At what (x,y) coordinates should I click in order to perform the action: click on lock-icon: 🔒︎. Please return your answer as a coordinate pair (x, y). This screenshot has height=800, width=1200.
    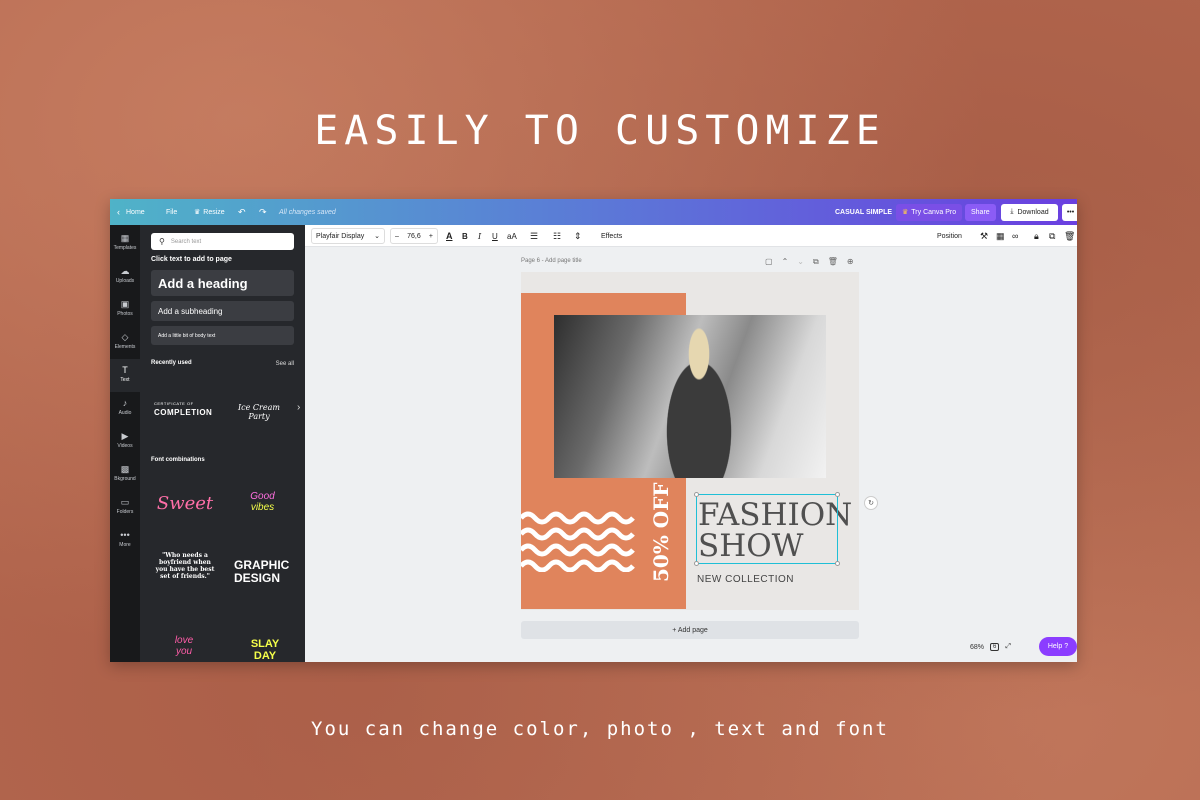
    Looking at the image, I should click on (1036, 236).